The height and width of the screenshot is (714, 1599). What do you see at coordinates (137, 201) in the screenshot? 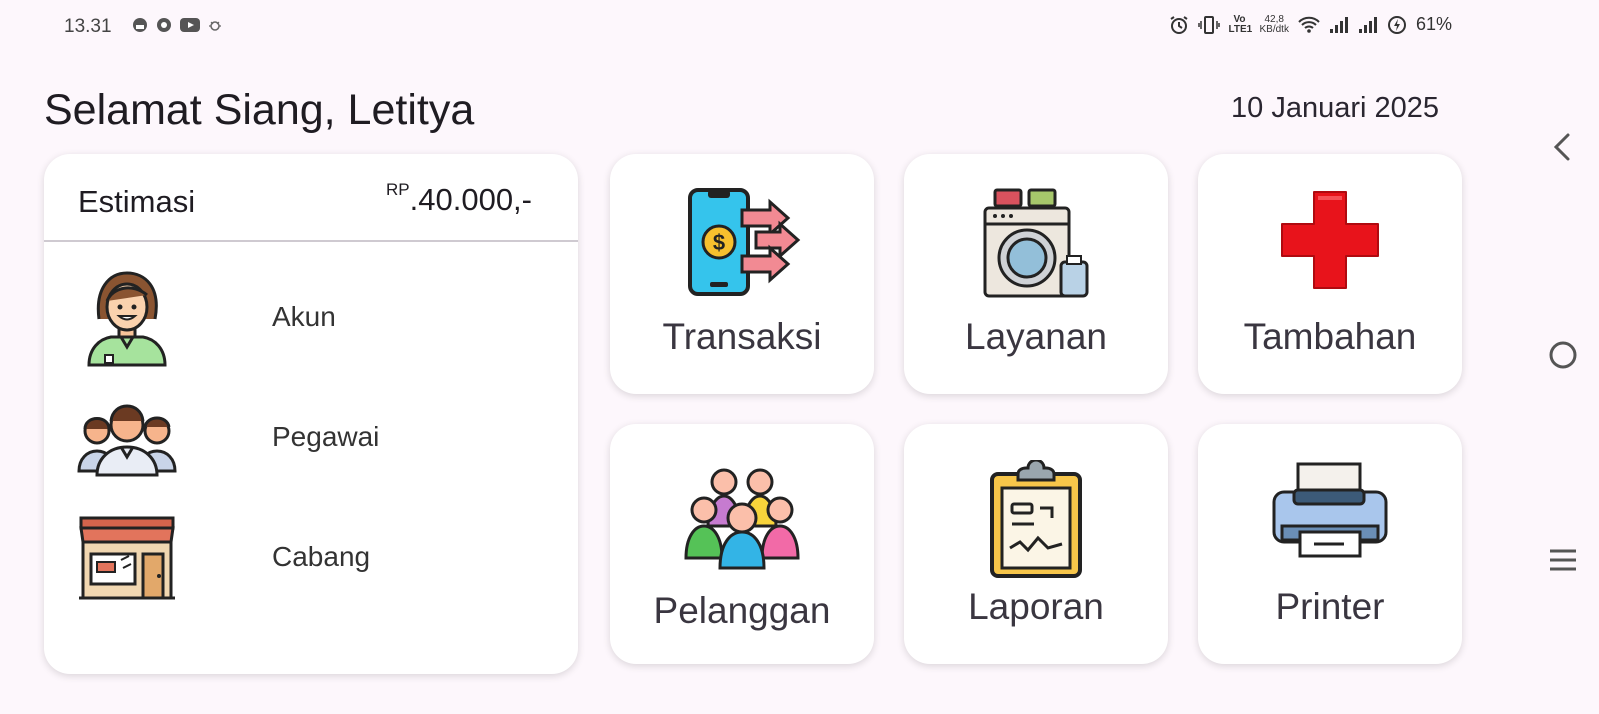
I see `estimate-label: Estimasi` at bounding box center [137, 201].